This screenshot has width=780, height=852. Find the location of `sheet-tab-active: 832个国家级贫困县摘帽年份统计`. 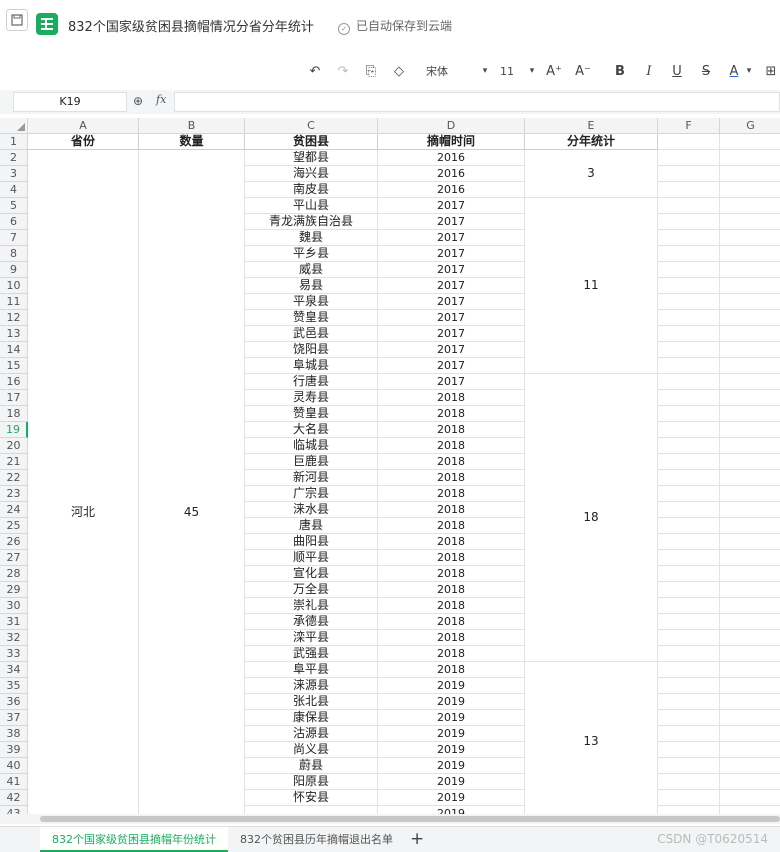

sheet-tab-active: 832个国家级贫困县摘帽年份统计 is located at coordinates (134, 839).